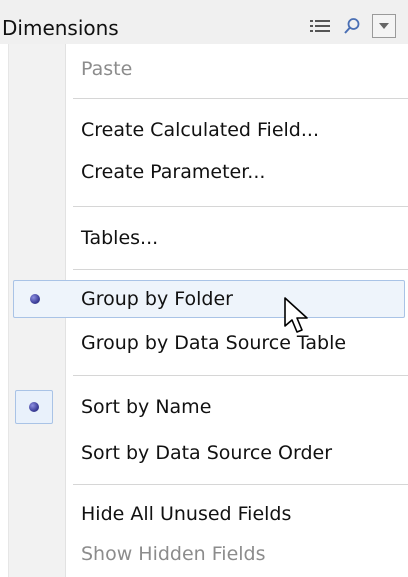 Image resolution: width=408 pixels, height=577 pixels. Describe the element at coordinates (60, 28) in the screenshot. I see `panel-title: Dimensions` at that location.